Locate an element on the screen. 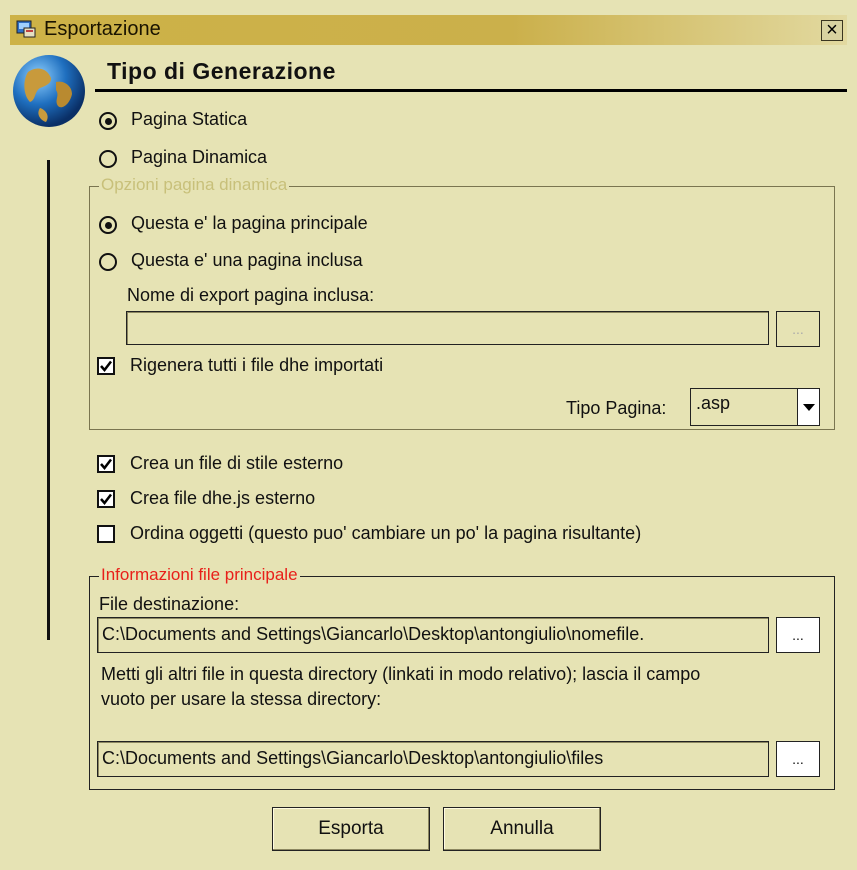 Image resolution: width=857 pixels, height=870 pixels. close-icon: × is located at coordinates (832, 30).